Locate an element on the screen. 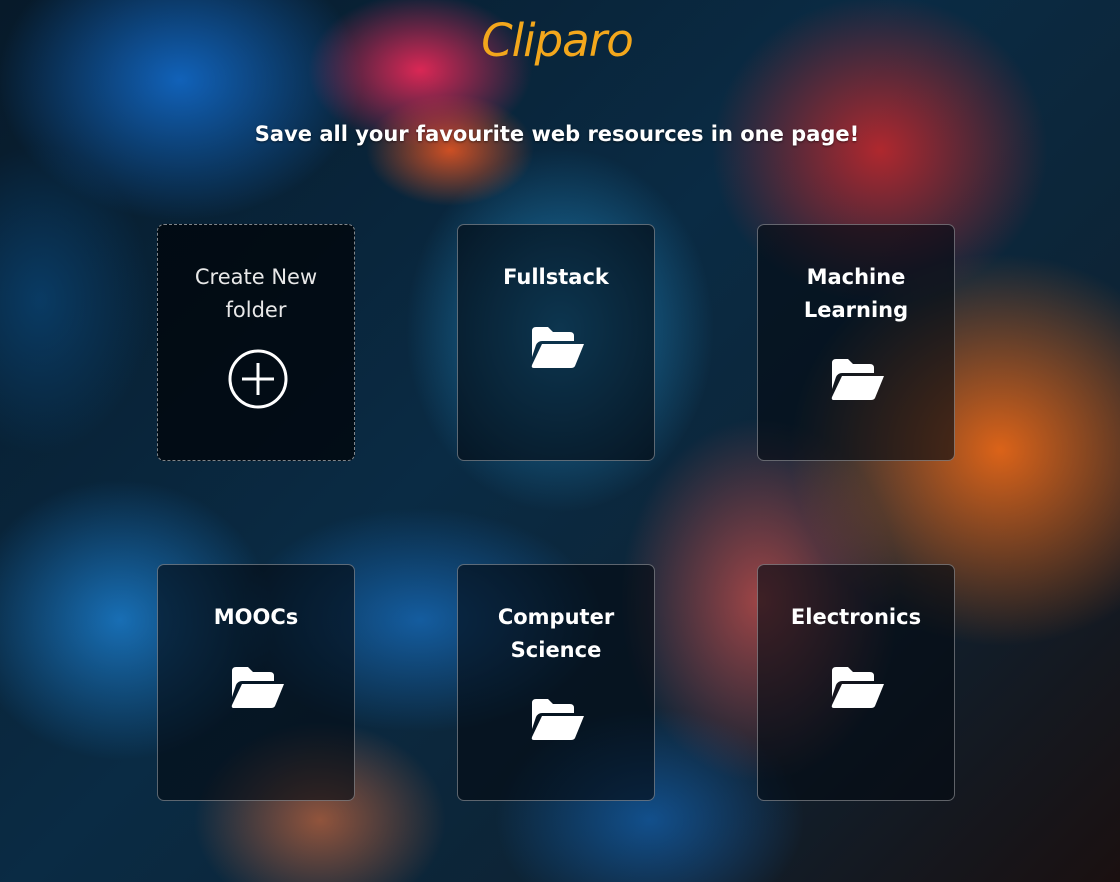  folder-card-electronics: Electronics is located at coordinates (856, 682).